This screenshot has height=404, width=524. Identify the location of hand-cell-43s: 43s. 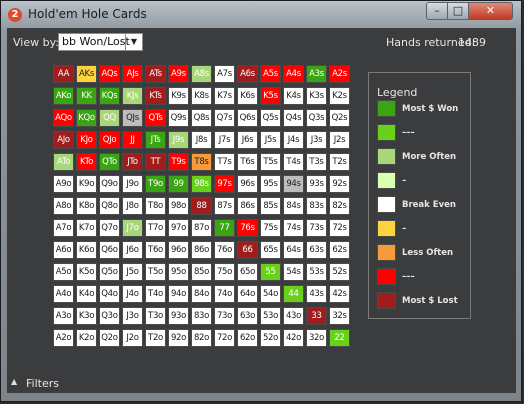
(316, 294).